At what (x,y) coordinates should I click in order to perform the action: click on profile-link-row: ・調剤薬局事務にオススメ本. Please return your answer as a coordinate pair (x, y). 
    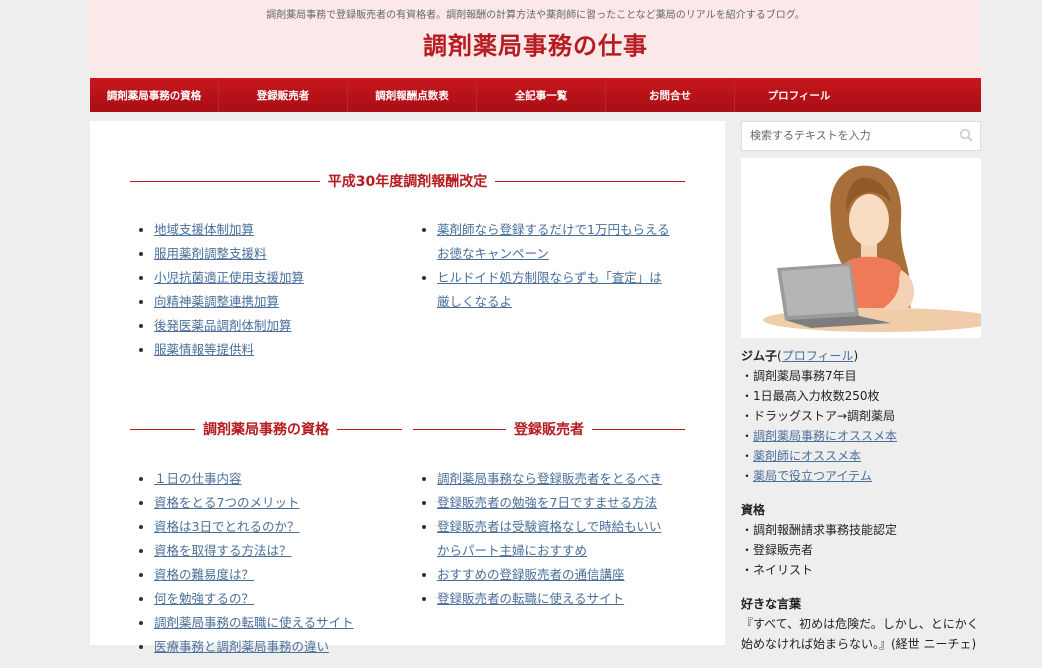
    Looking at the image, I should click on (861, 436).